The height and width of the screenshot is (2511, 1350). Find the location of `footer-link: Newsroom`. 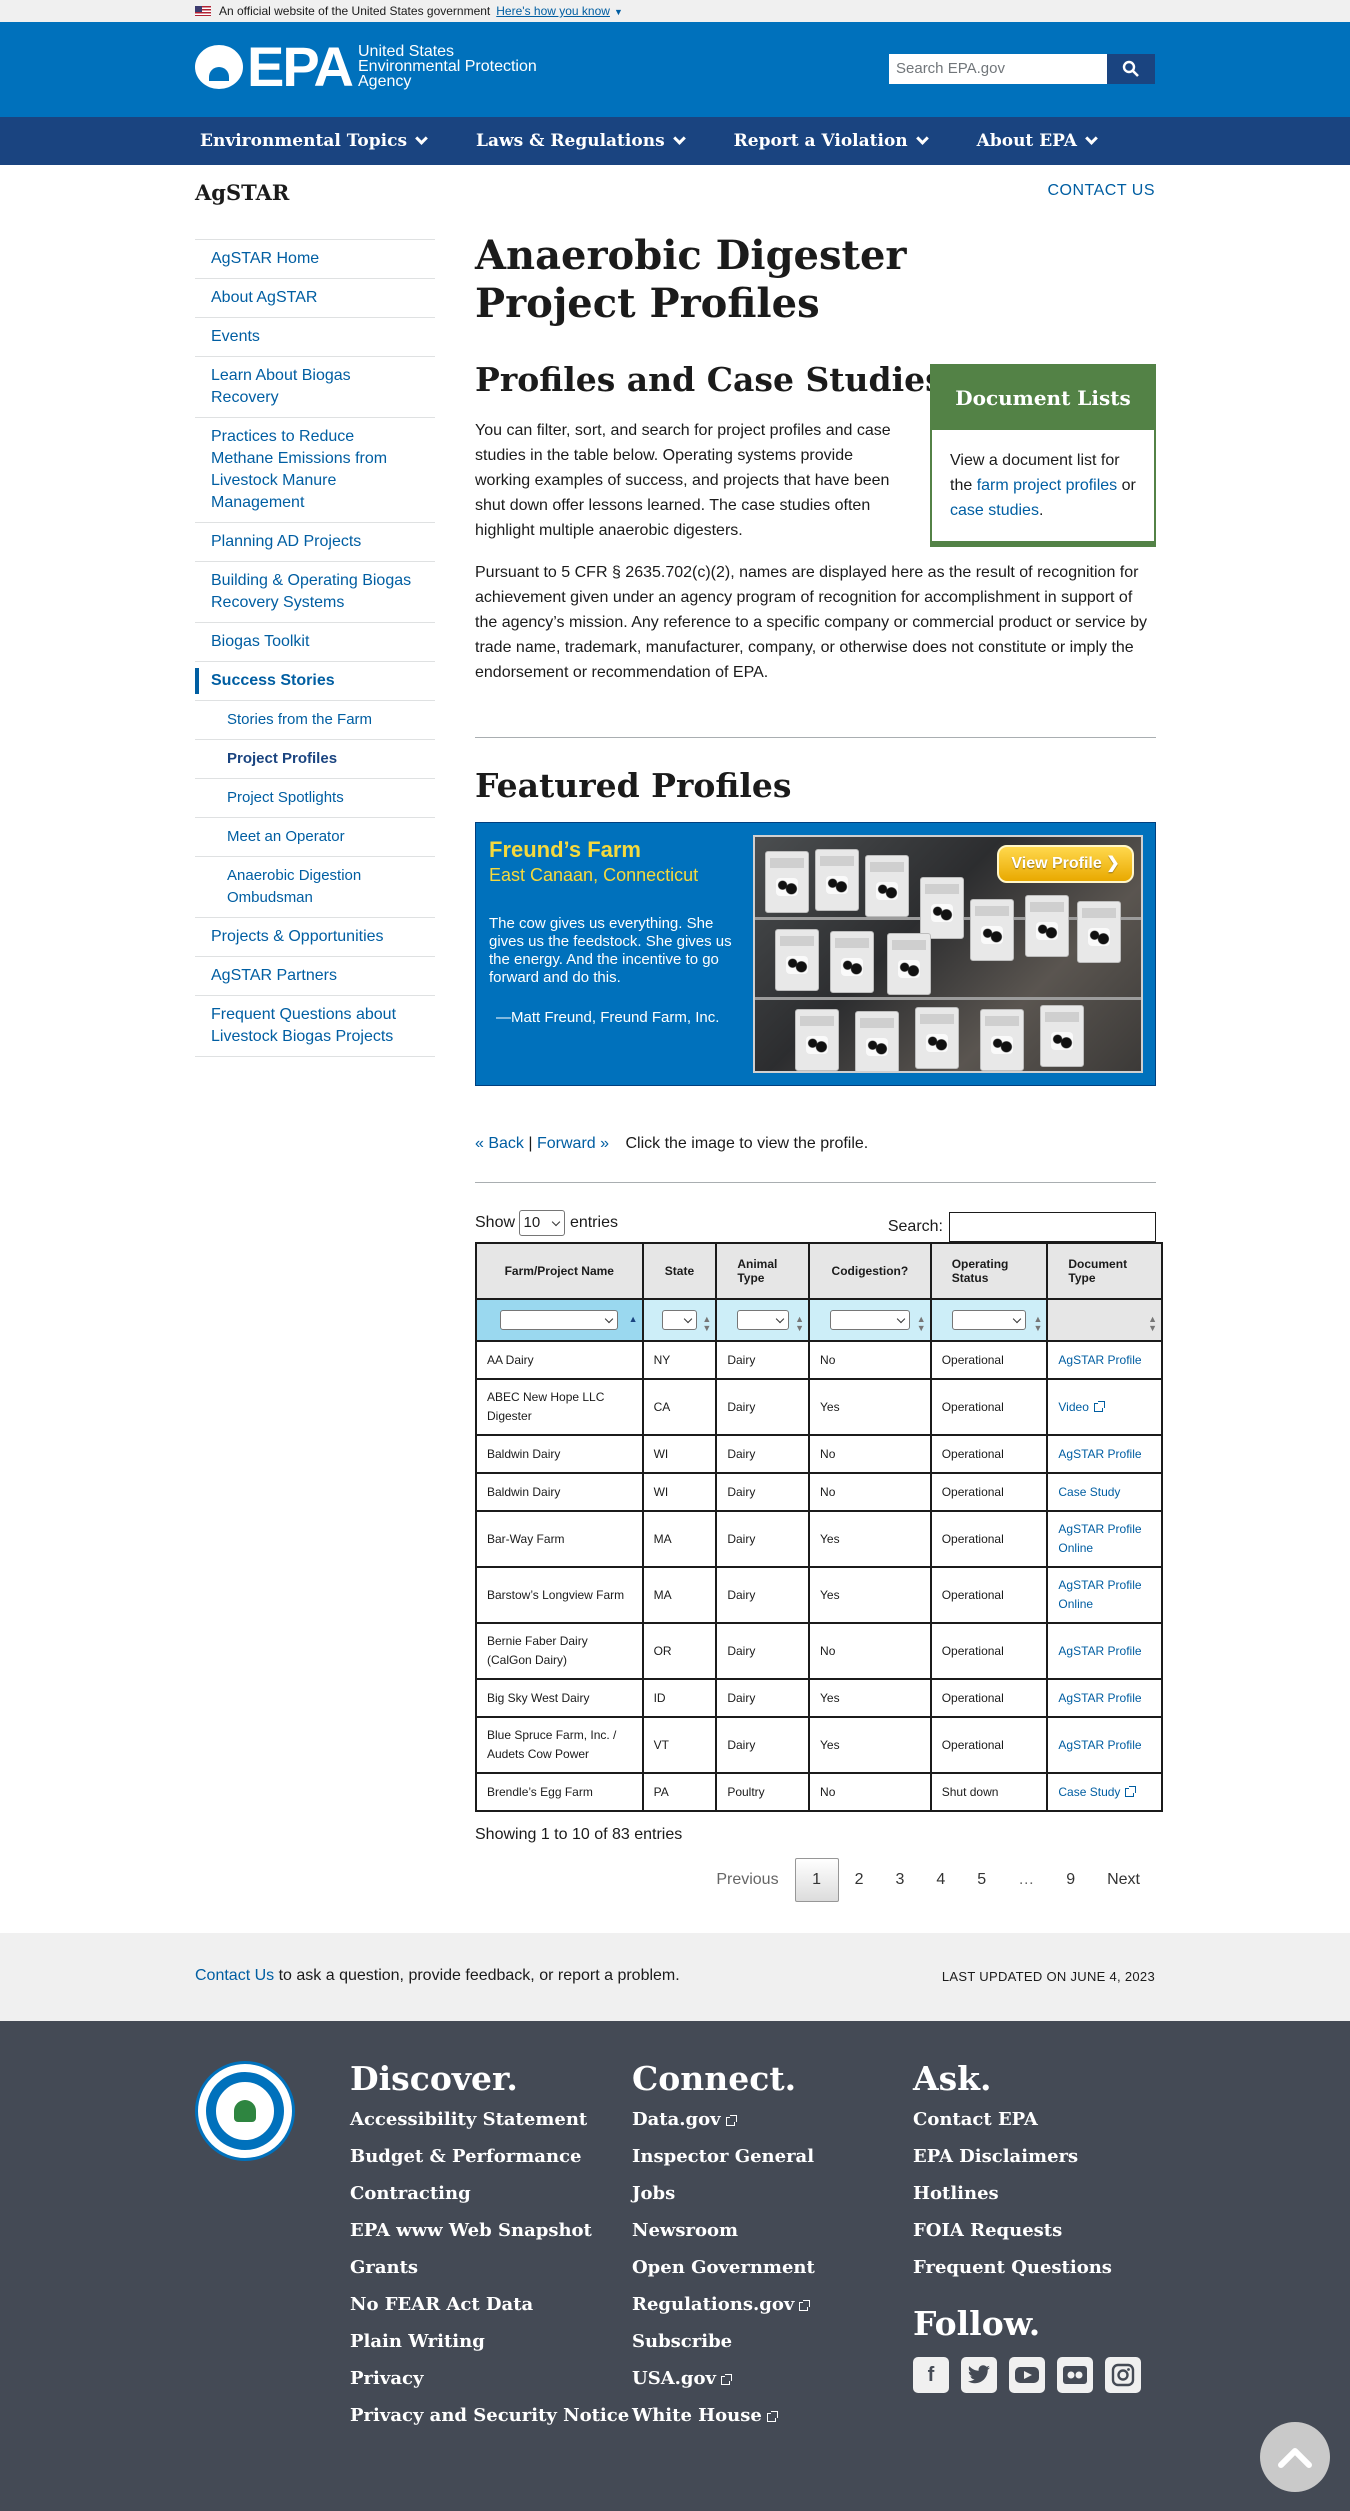

footer-link: Newsroom is located at coordinates (723, 2231).